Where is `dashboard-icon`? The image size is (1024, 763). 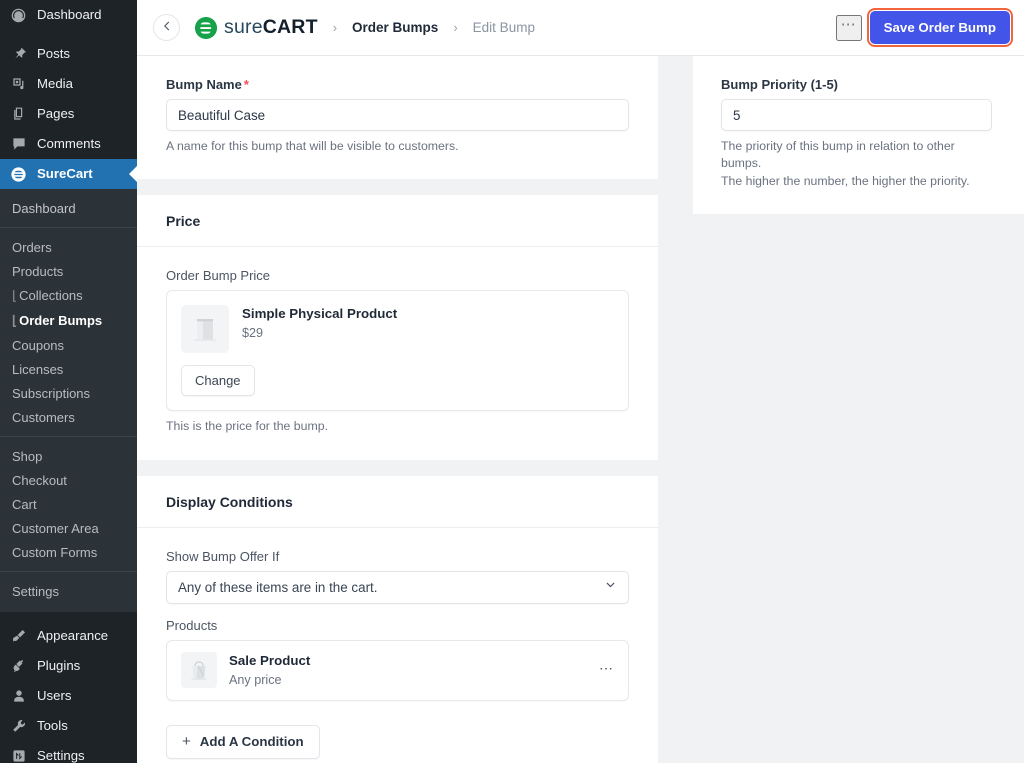 dashboard-icon is located at coordinates (18, 15).